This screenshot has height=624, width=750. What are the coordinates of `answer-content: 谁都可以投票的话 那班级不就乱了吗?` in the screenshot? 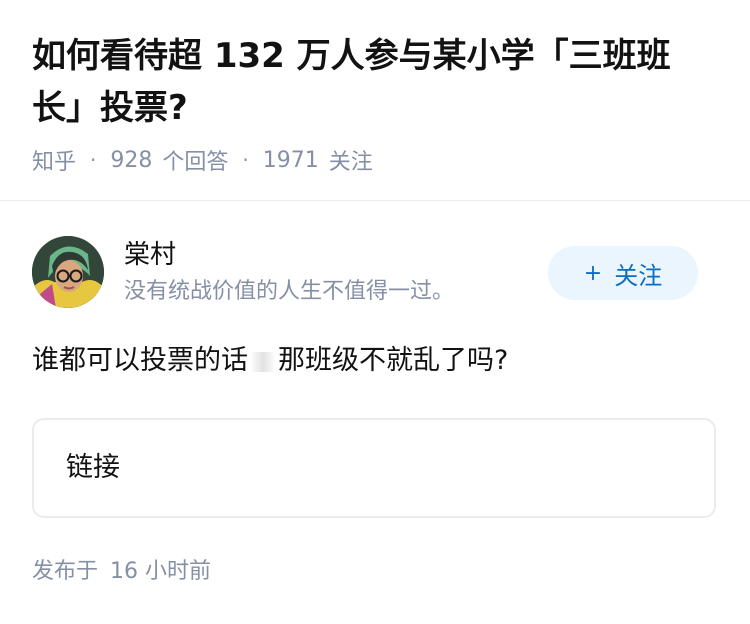 It's located at (270, 361).